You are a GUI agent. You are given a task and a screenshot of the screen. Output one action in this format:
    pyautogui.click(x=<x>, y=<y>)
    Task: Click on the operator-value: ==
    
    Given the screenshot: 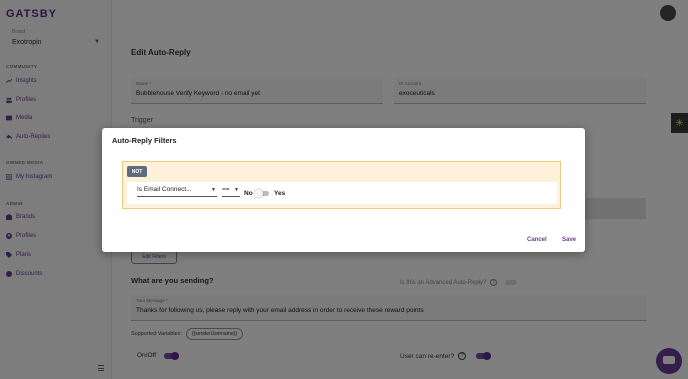 What is the action you would take?
    pyautogui.click(x=226, y=189)
    